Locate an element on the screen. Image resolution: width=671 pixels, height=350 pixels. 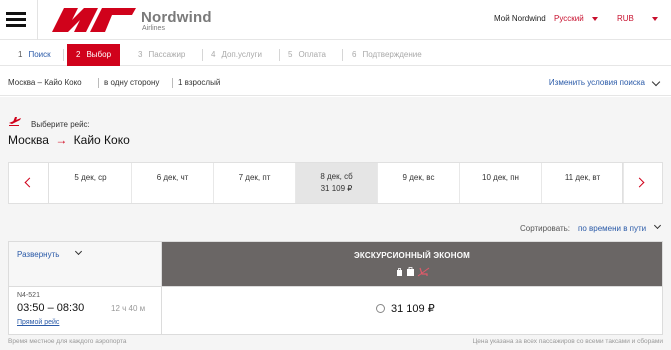
date-label: 8 дек, сб is located at coordinates (336, 176).